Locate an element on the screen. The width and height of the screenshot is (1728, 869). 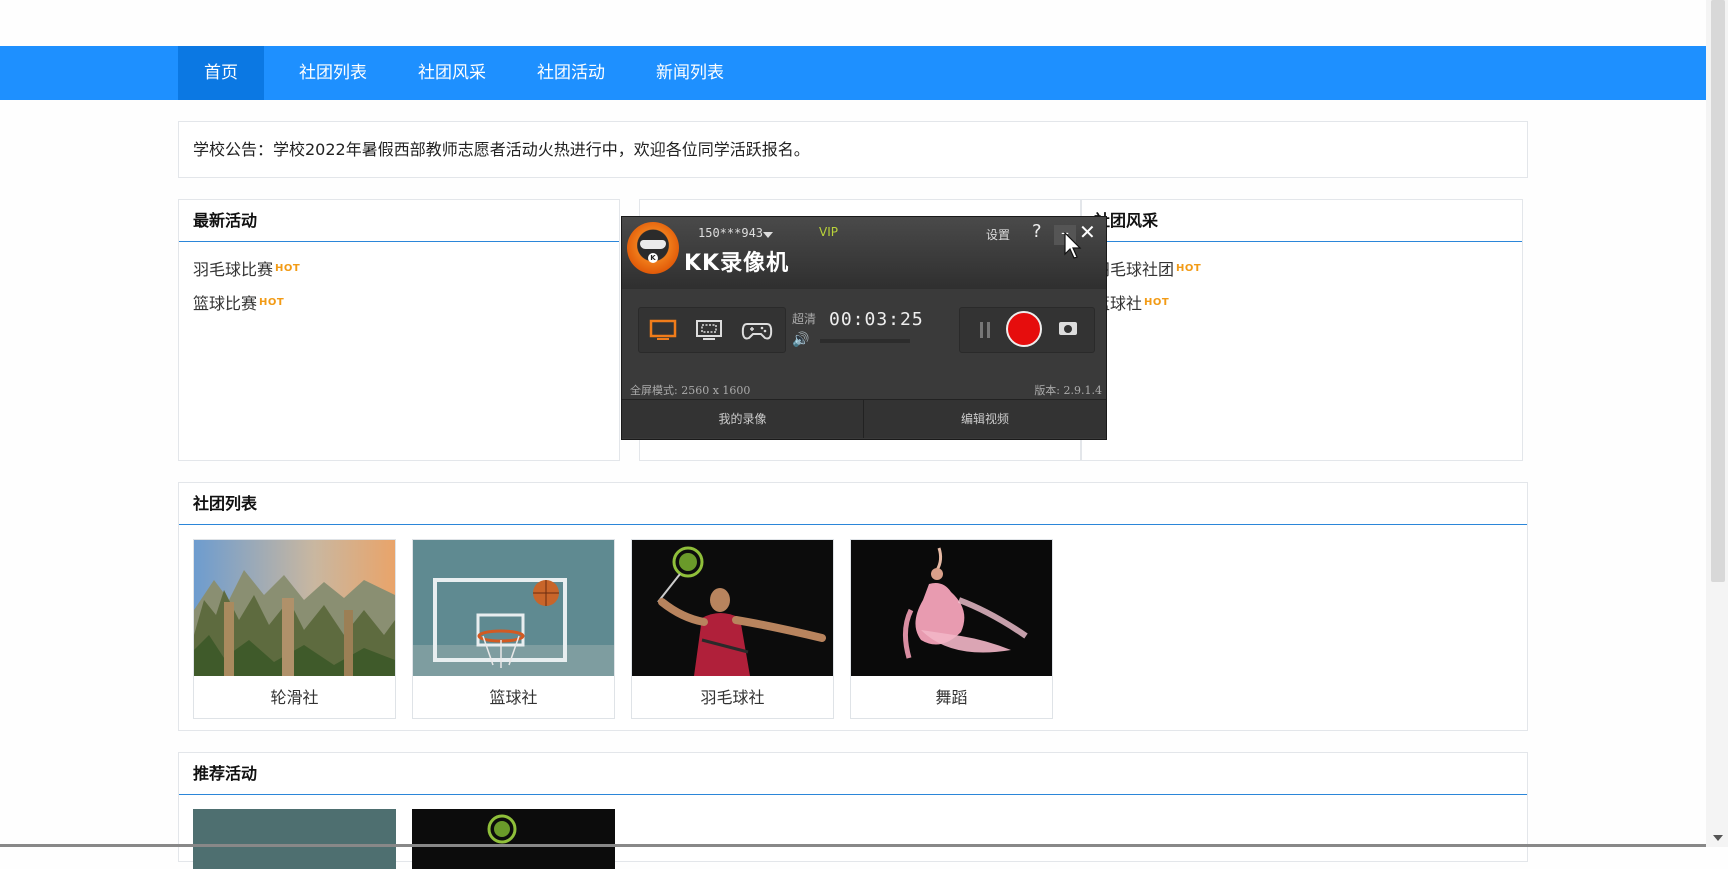
nav-club-activities: 社团活动 is located at coordinates (571, 73).